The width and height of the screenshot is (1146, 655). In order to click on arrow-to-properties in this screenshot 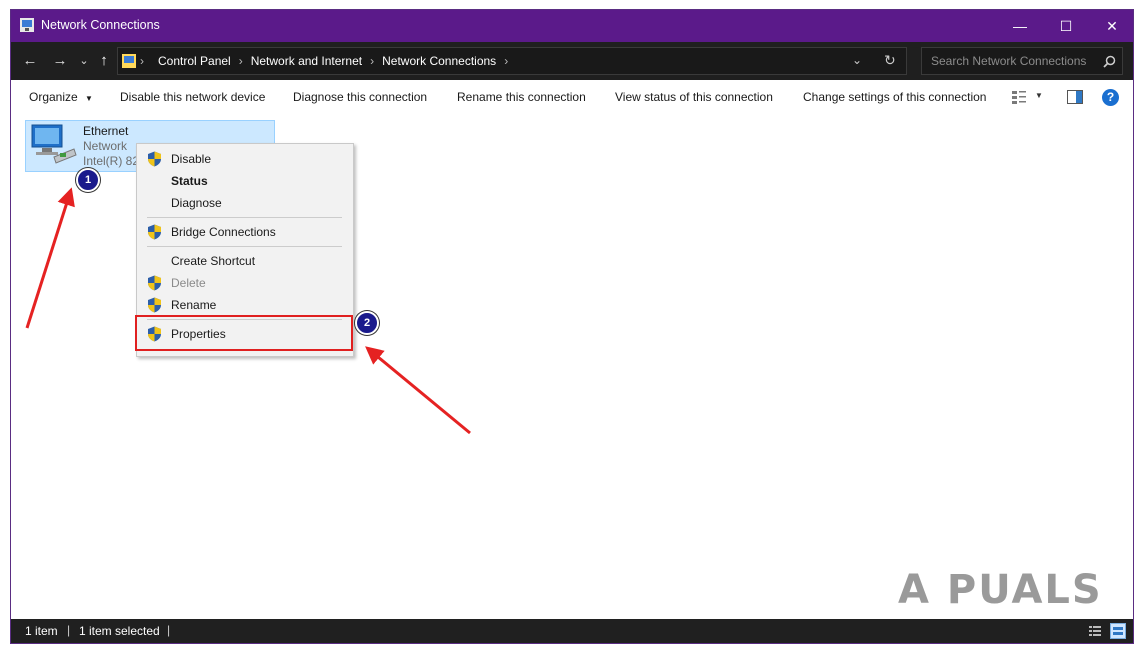, I will do `click(418, 390)`.